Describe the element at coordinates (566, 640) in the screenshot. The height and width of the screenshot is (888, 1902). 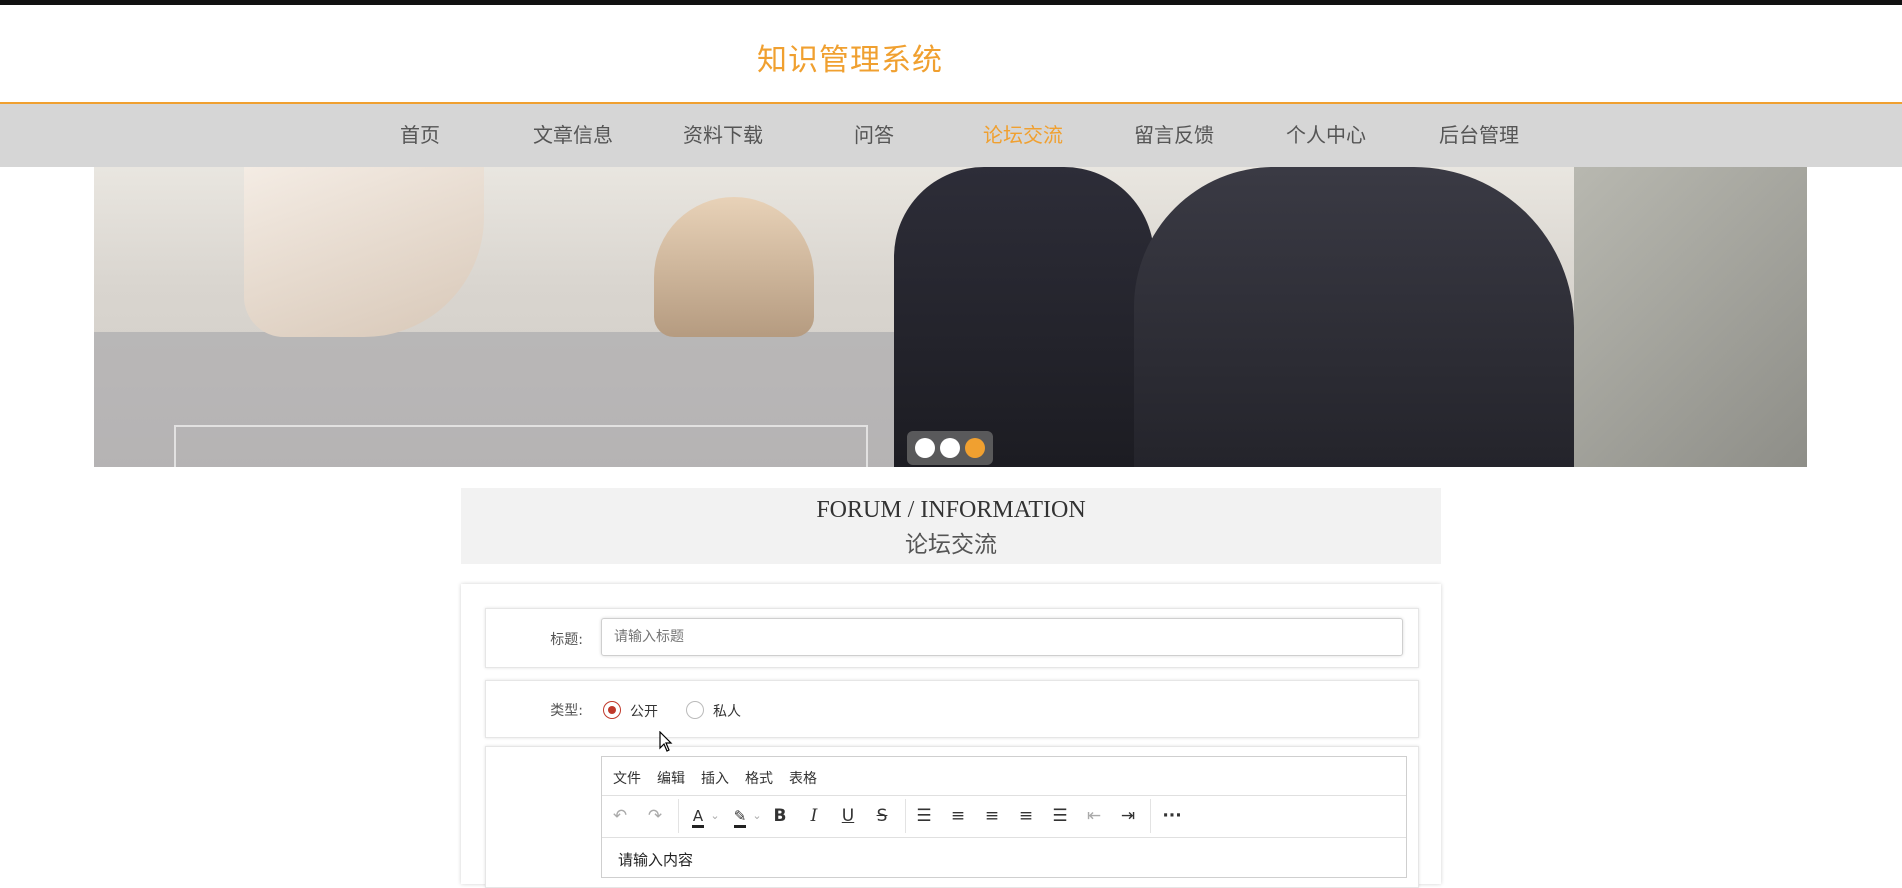
I see `title-label: 标题:` at that location.